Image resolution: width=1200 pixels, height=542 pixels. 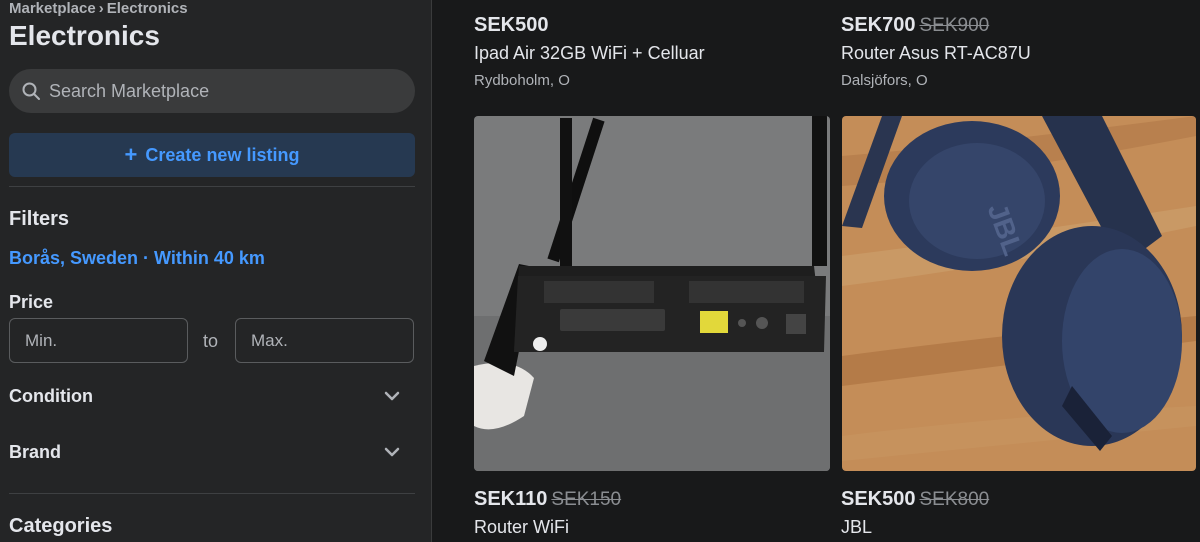 What do you see at coordinates (324, 340) in the screenshot?
I see `price-max-input` at bounding box center [324, 340].